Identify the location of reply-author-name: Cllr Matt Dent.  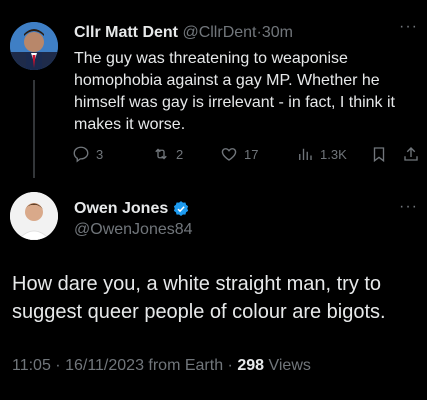
(126, 32).